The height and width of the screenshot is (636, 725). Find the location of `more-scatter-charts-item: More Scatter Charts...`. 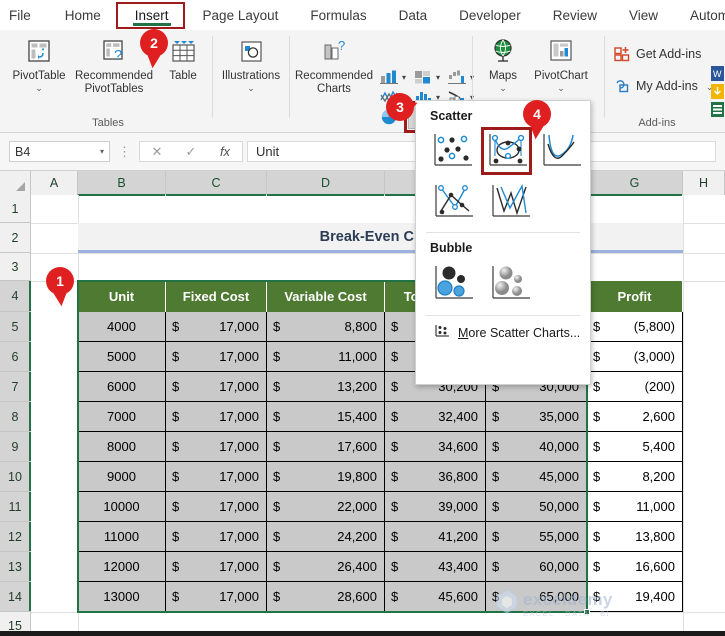

more-scatter-charts-item: More Scatter Charts... is located at coordinates (503, 328).